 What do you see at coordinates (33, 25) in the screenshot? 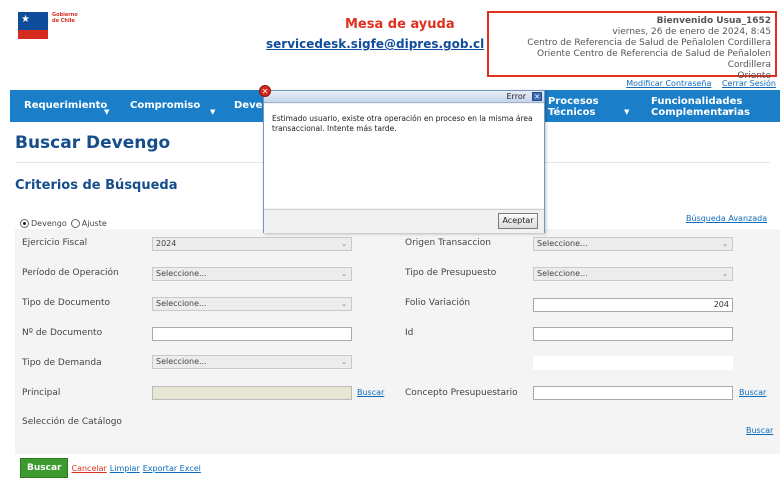
I see `gobierno-logo: ★` at bounding box center [33, 25].